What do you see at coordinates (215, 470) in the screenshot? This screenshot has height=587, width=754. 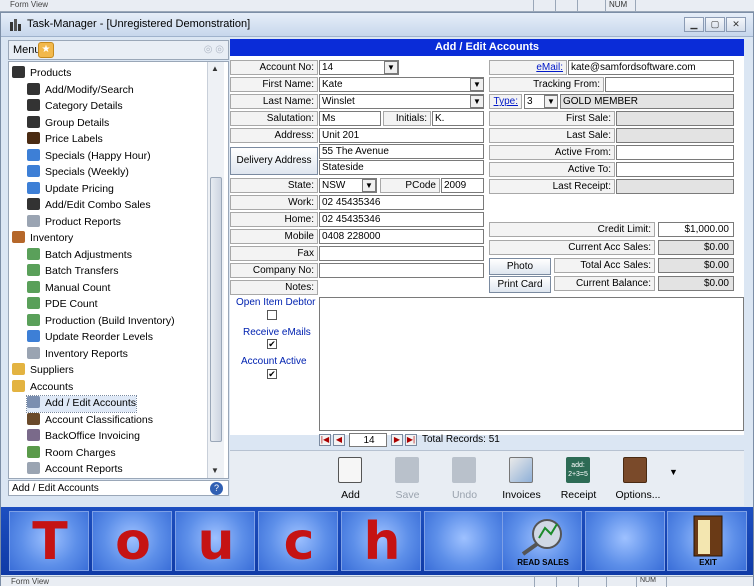 I see `scroll-down-icon: ▼` at bounding box center [215, 470].